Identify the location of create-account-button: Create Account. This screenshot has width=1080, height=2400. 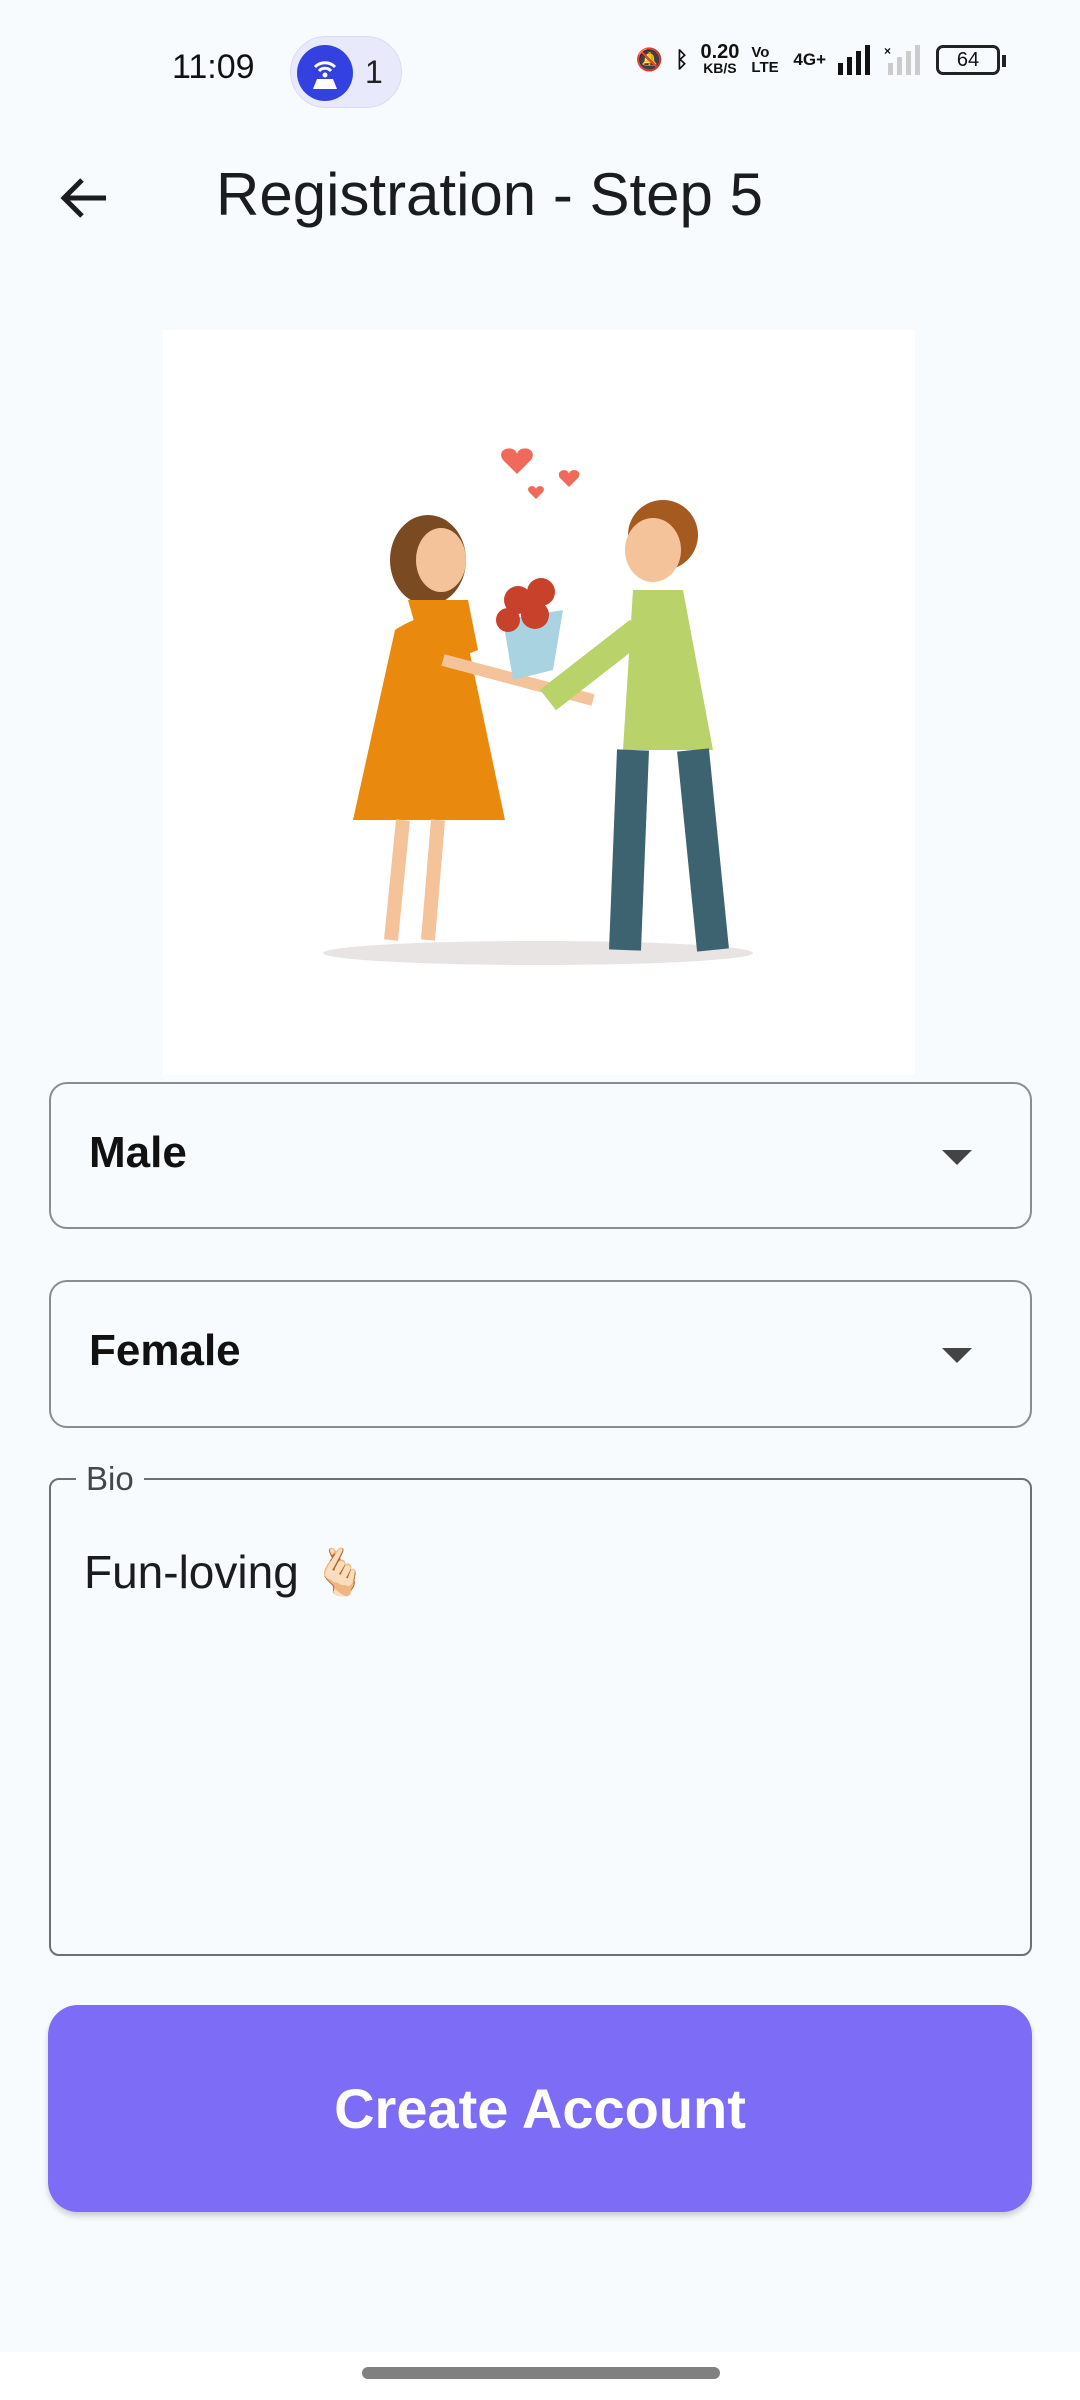
(540, 2108).